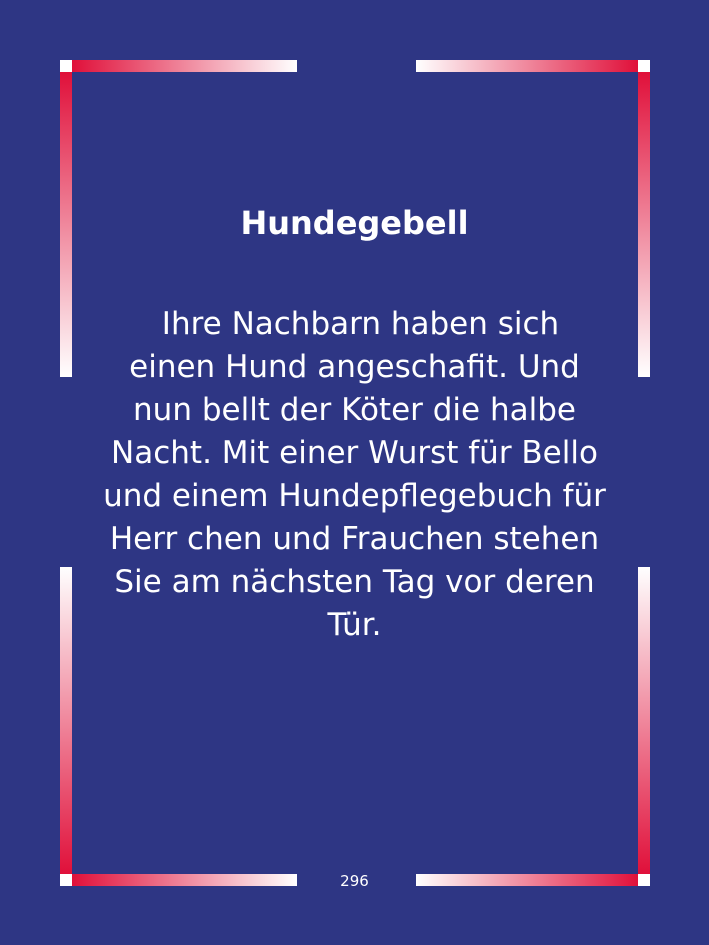  What do you see at coordinates (66, 66) in the screenshot?
I see `frame-corner-top-left` at bounding box center [66, 66].